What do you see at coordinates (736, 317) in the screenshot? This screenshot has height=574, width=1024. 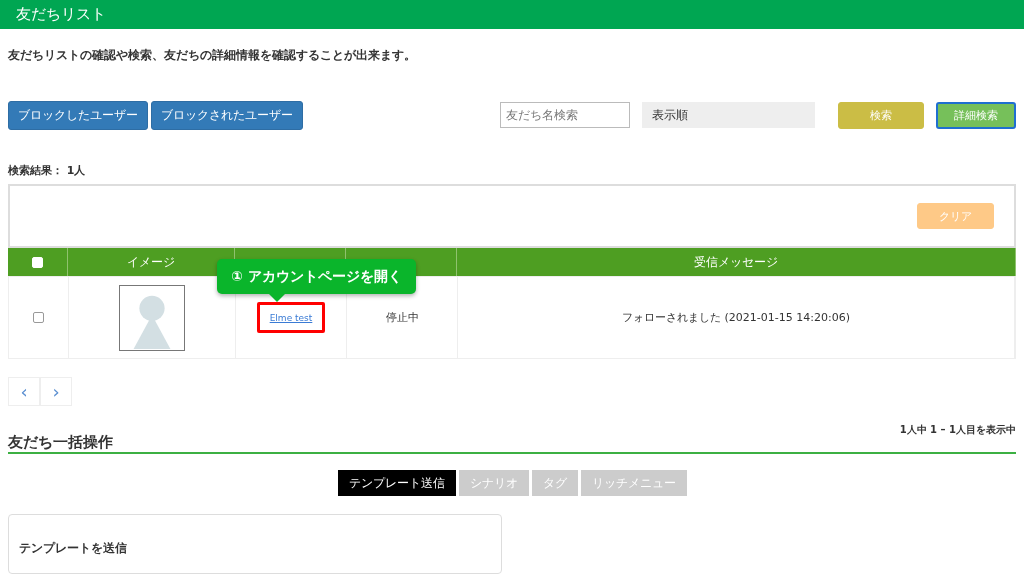 I see `received-message: フォローされました (2021-01-15 14:20:06)` at bounding box center [736, 317].